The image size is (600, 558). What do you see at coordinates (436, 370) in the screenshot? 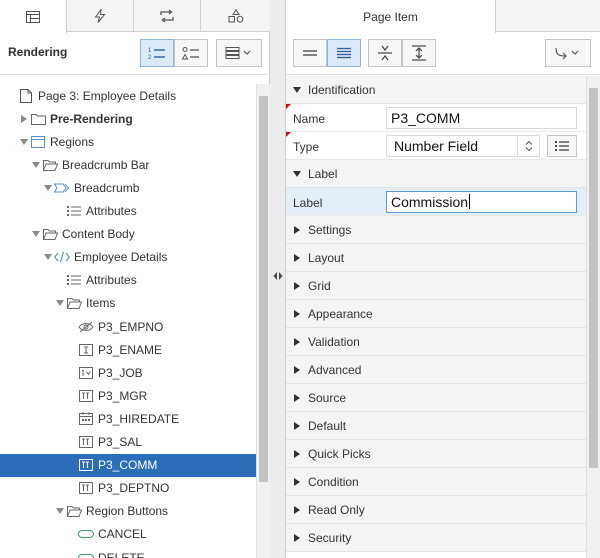
I see `group-advanced: Advanced` at bounding box center [436, 370].